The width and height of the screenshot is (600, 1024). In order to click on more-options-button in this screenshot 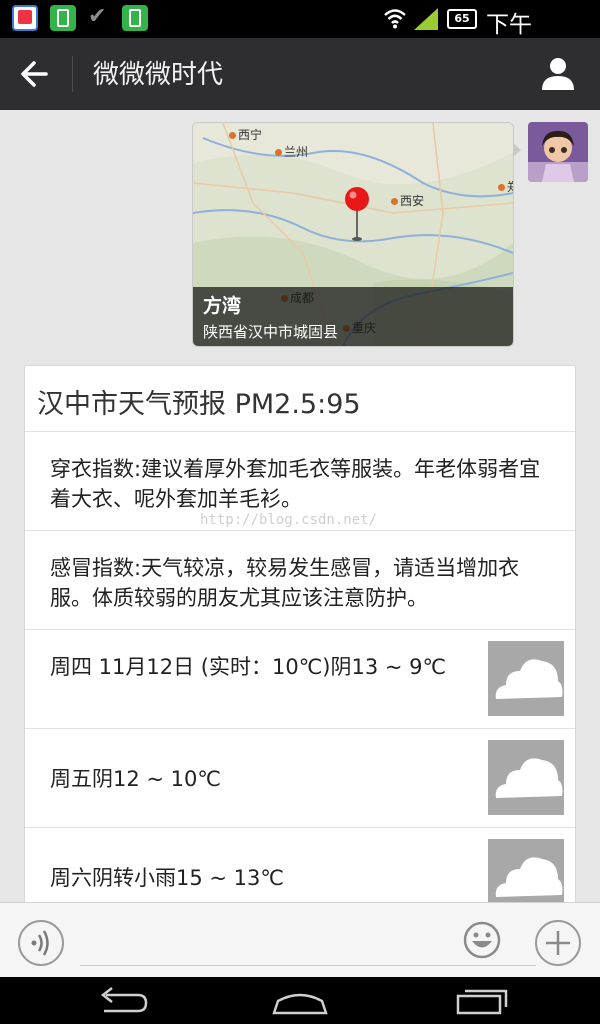, I will do `click(558, 943)`.